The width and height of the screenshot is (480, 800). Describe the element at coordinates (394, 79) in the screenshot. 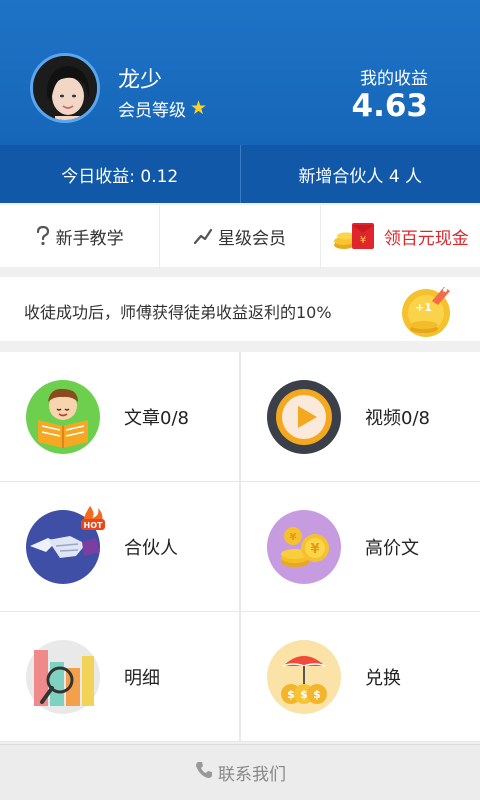

I see `earnings-label: 我的收益` at that location.